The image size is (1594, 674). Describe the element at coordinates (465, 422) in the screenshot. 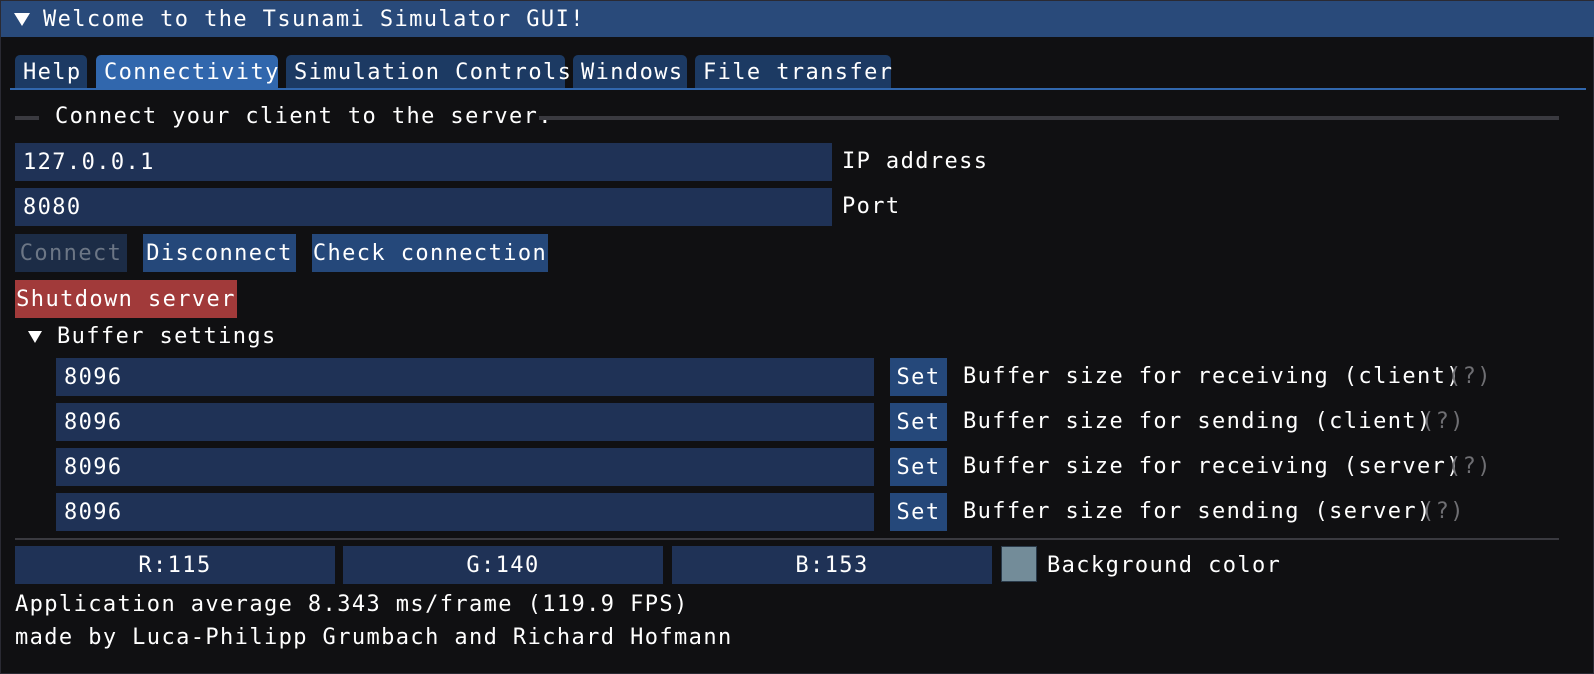

I see `buffer-send-client-input: 8096` at that location.